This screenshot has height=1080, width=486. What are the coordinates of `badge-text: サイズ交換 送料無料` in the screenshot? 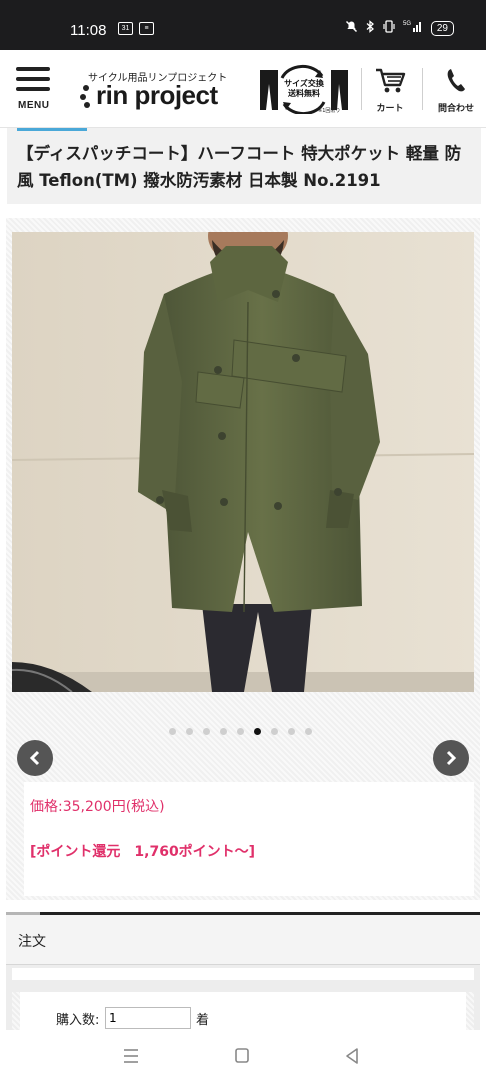 It's located at (304, 89).